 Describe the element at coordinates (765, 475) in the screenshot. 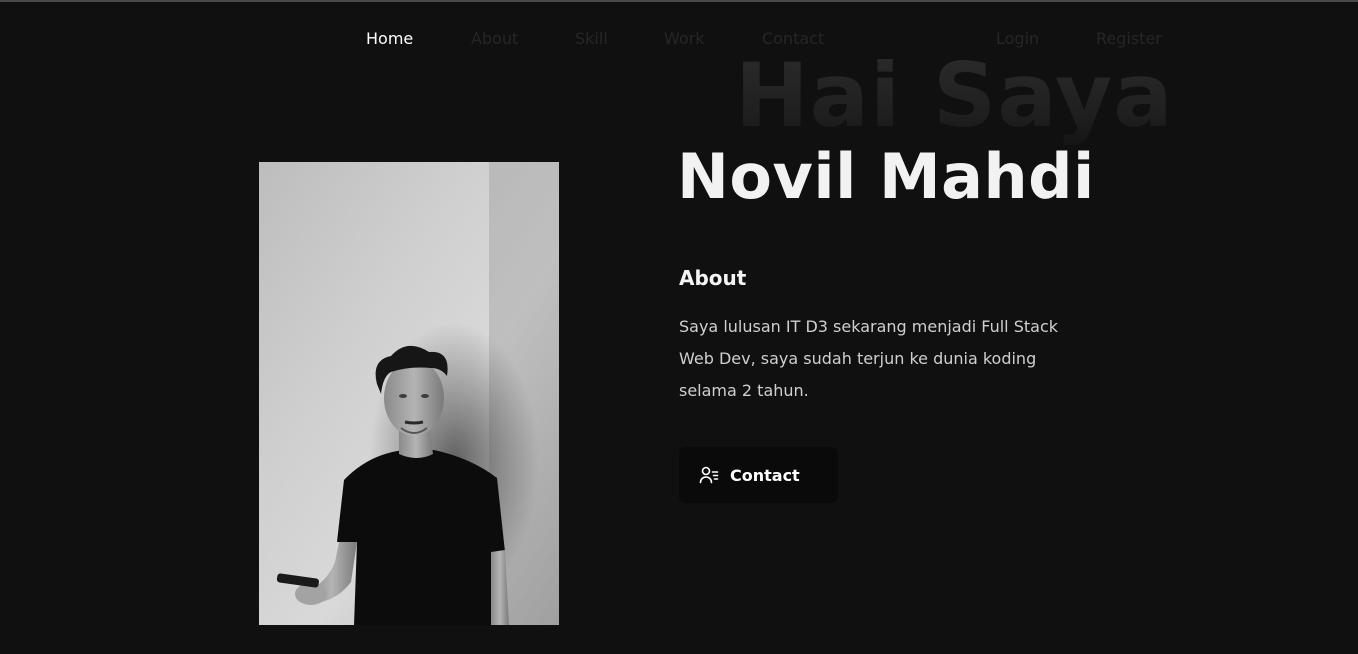

I see `contact-button-label: Contact` at that location.